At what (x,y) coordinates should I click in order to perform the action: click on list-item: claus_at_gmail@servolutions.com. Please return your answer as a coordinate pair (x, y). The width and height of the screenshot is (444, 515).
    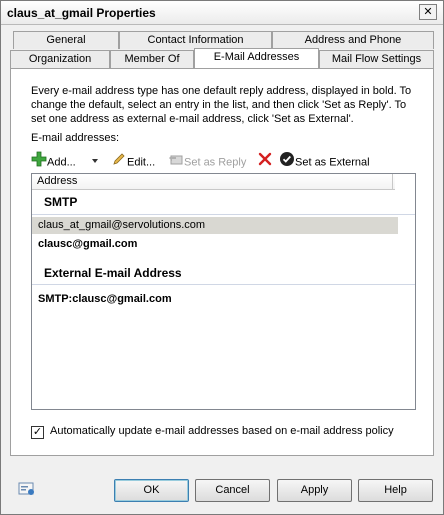
    Looking at the image, I should click on (215, 225).